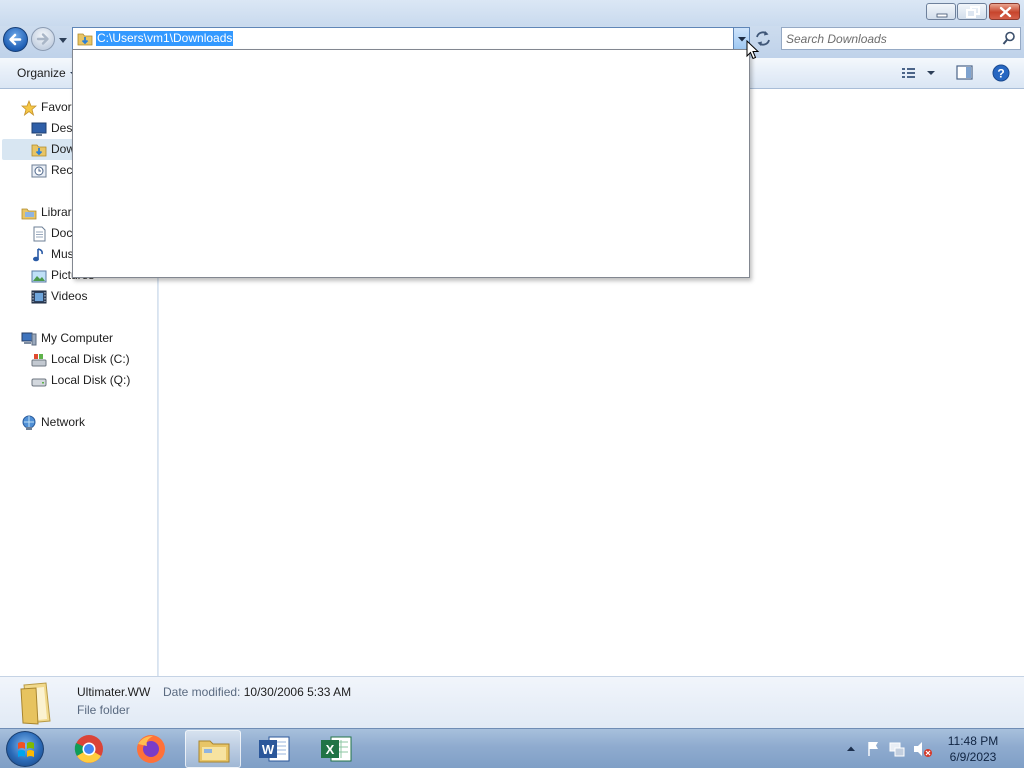 The width and height of the screenshot is (1024, 768). I want to click on caret-down-icon, so click(931, 73).